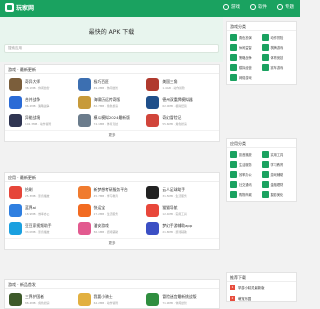 The height and width of the screenshot is (309, 320). What do you see at coordinates (174, 231) in the screenshot?
I see `app-meta: 21.8MB · 游戏辅助` at bounding box center [174, 231].